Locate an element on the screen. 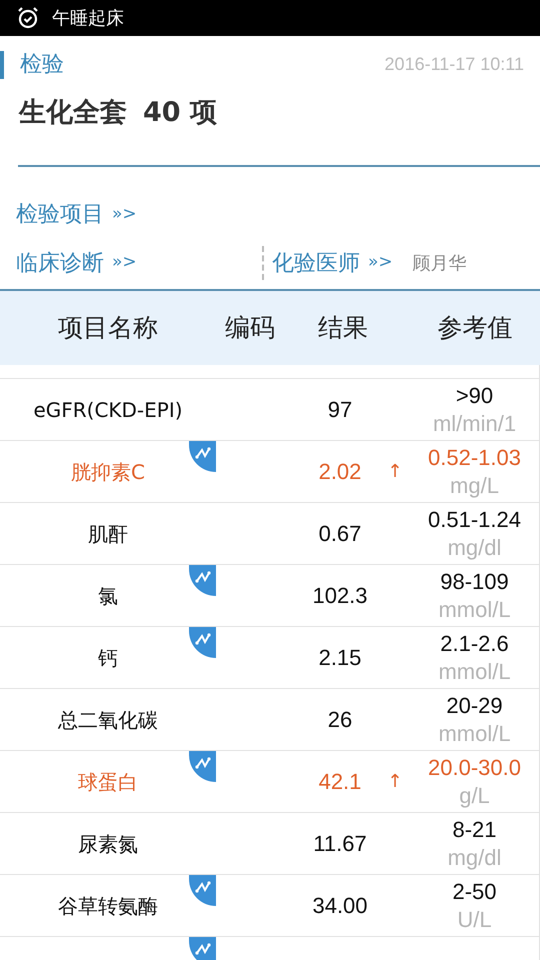  result-value: 102.3 is located at coordinates (340, 596).